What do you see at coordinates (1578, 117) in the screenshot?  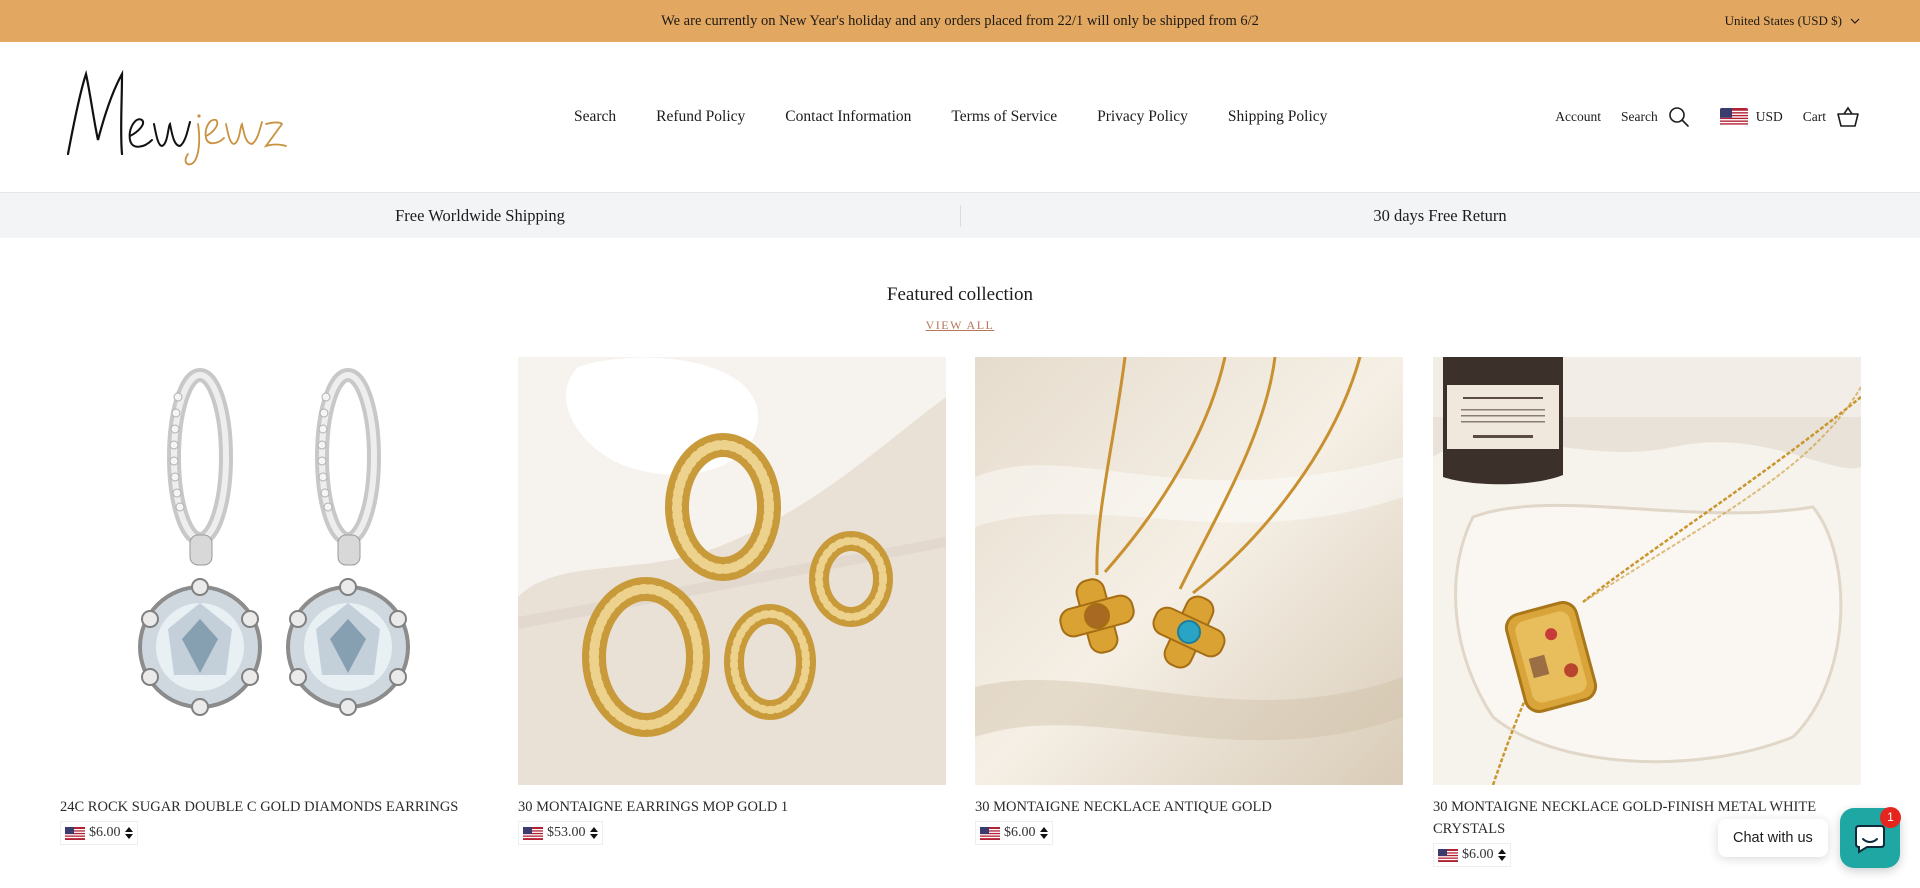 I see `account-link: Account` at bounding box center [1578, 117].